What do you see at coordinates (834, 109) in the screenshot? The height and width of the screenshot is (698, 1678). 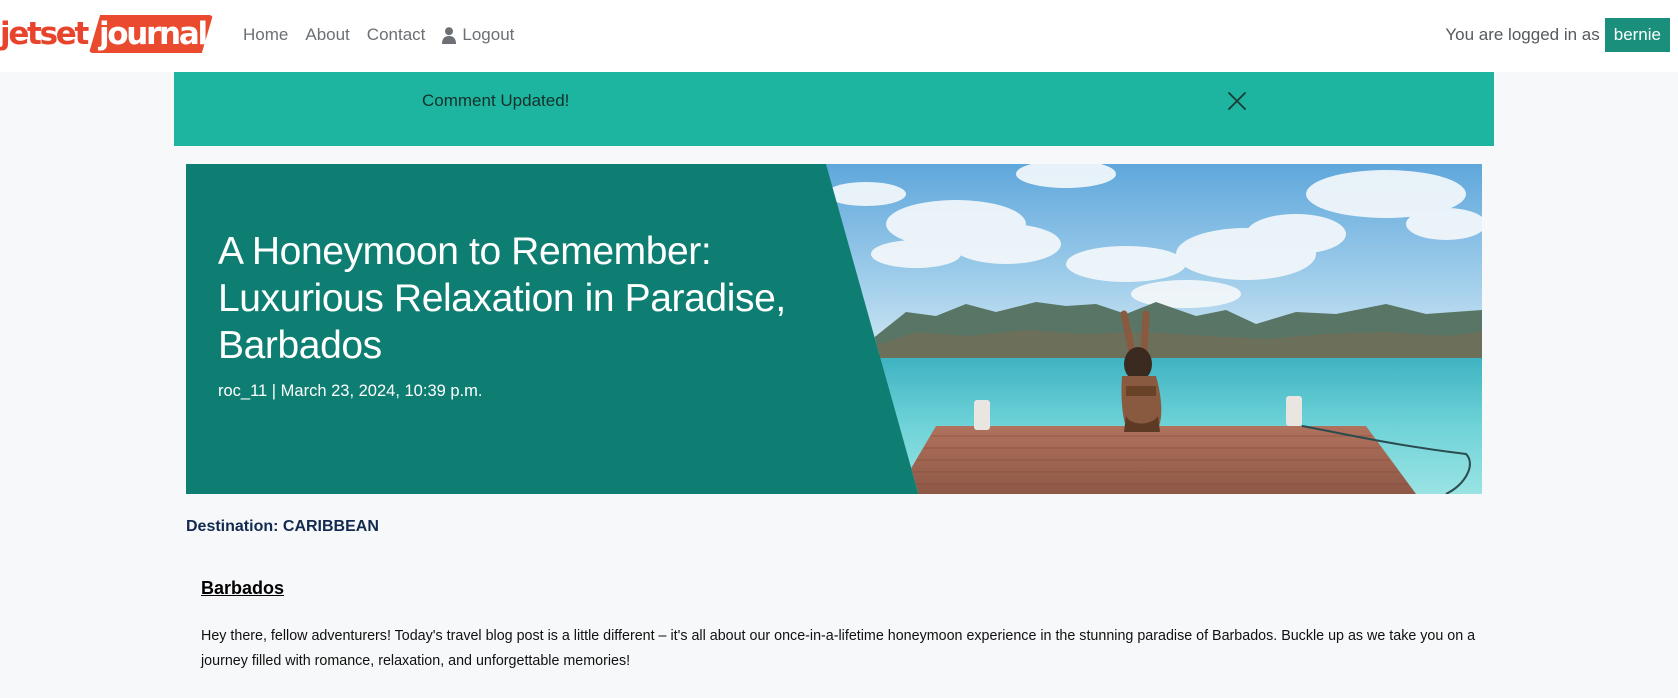 I see `success-alert: Comment Updated!` at bounding box center [834, 109].